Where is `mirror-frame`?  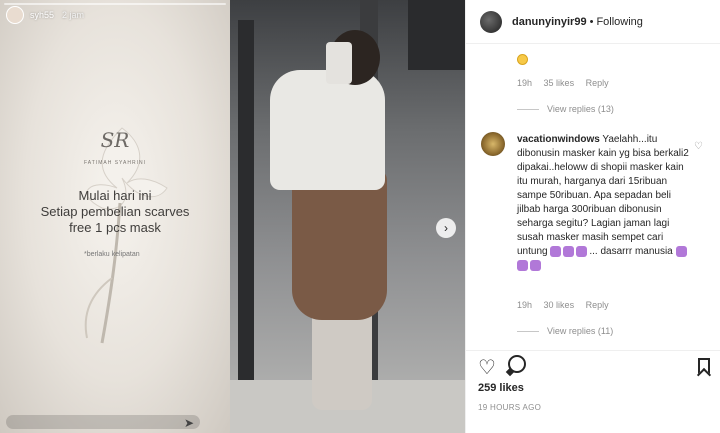
mirror-frame is located at coordinates (246, 220).